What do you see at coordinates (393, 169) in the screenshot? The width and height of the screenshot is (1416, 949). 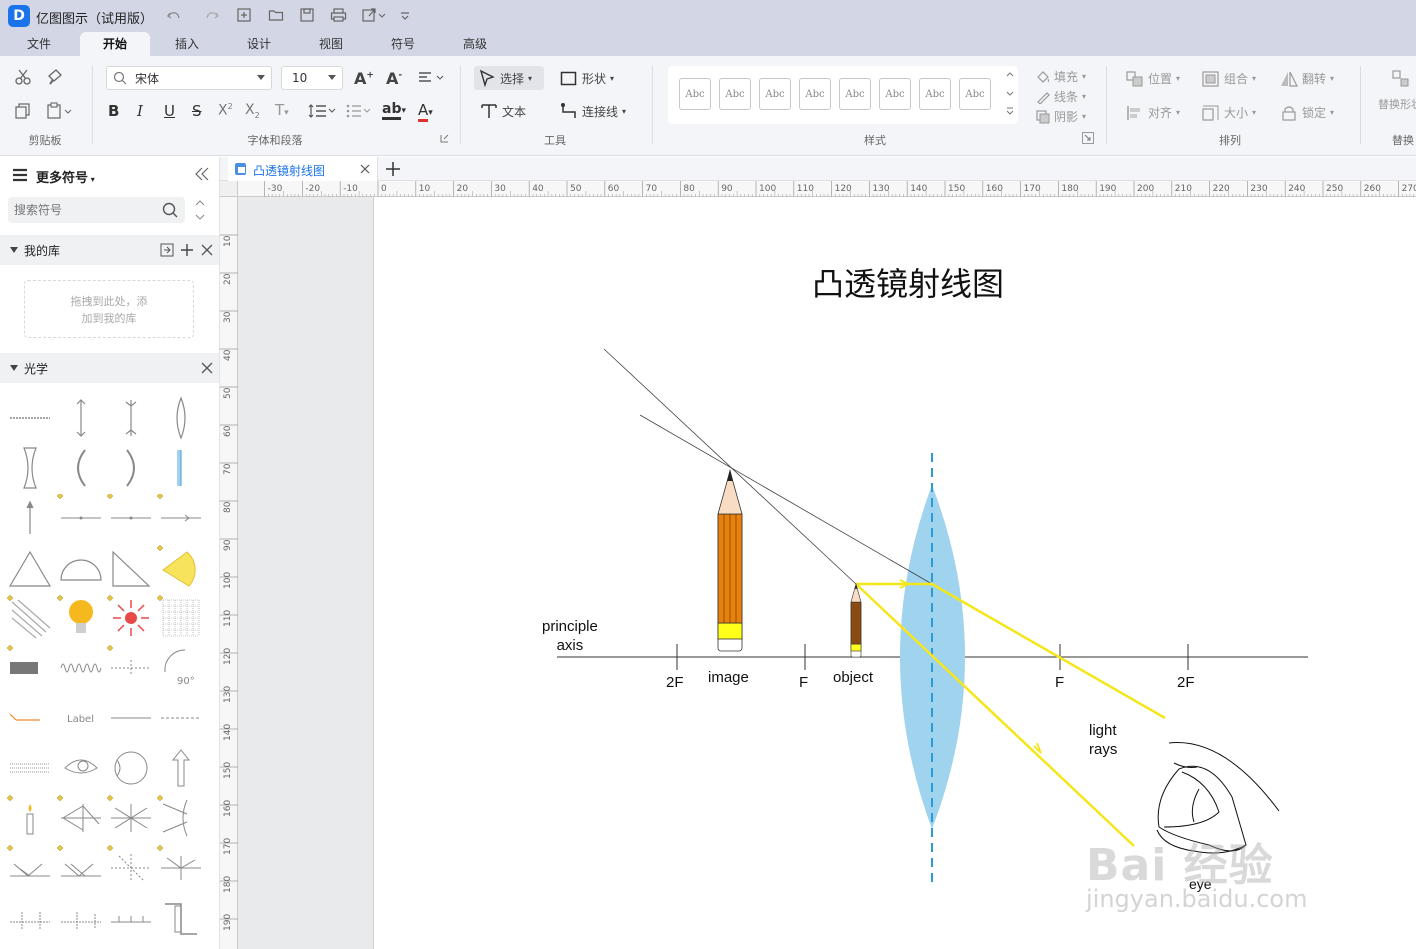 I see `add-tab-icon` at bounding box center [393, 169].